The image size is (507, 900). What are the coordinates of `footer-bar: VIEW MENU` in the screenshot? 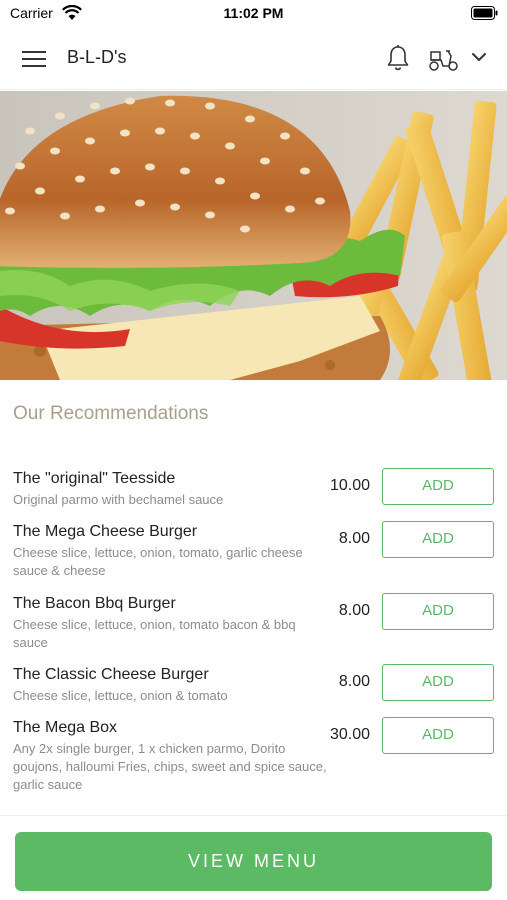 It's located at (253, 857).